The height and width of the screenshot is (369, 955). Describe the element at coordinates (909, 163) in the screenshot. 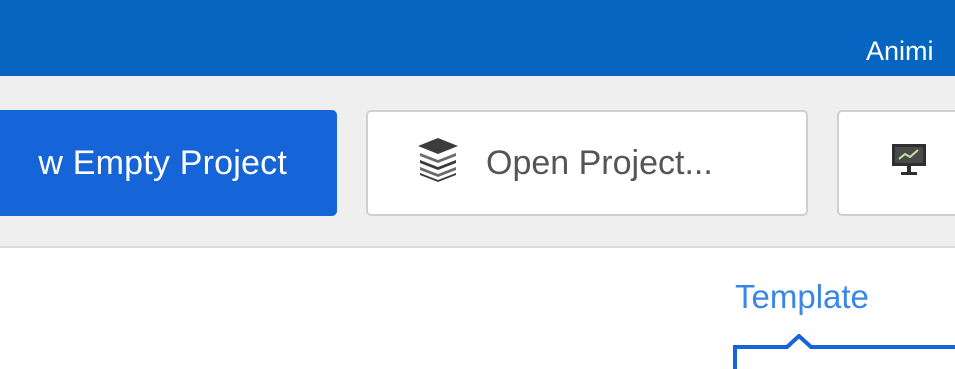

I see `presentation-screen-icon` at that location.